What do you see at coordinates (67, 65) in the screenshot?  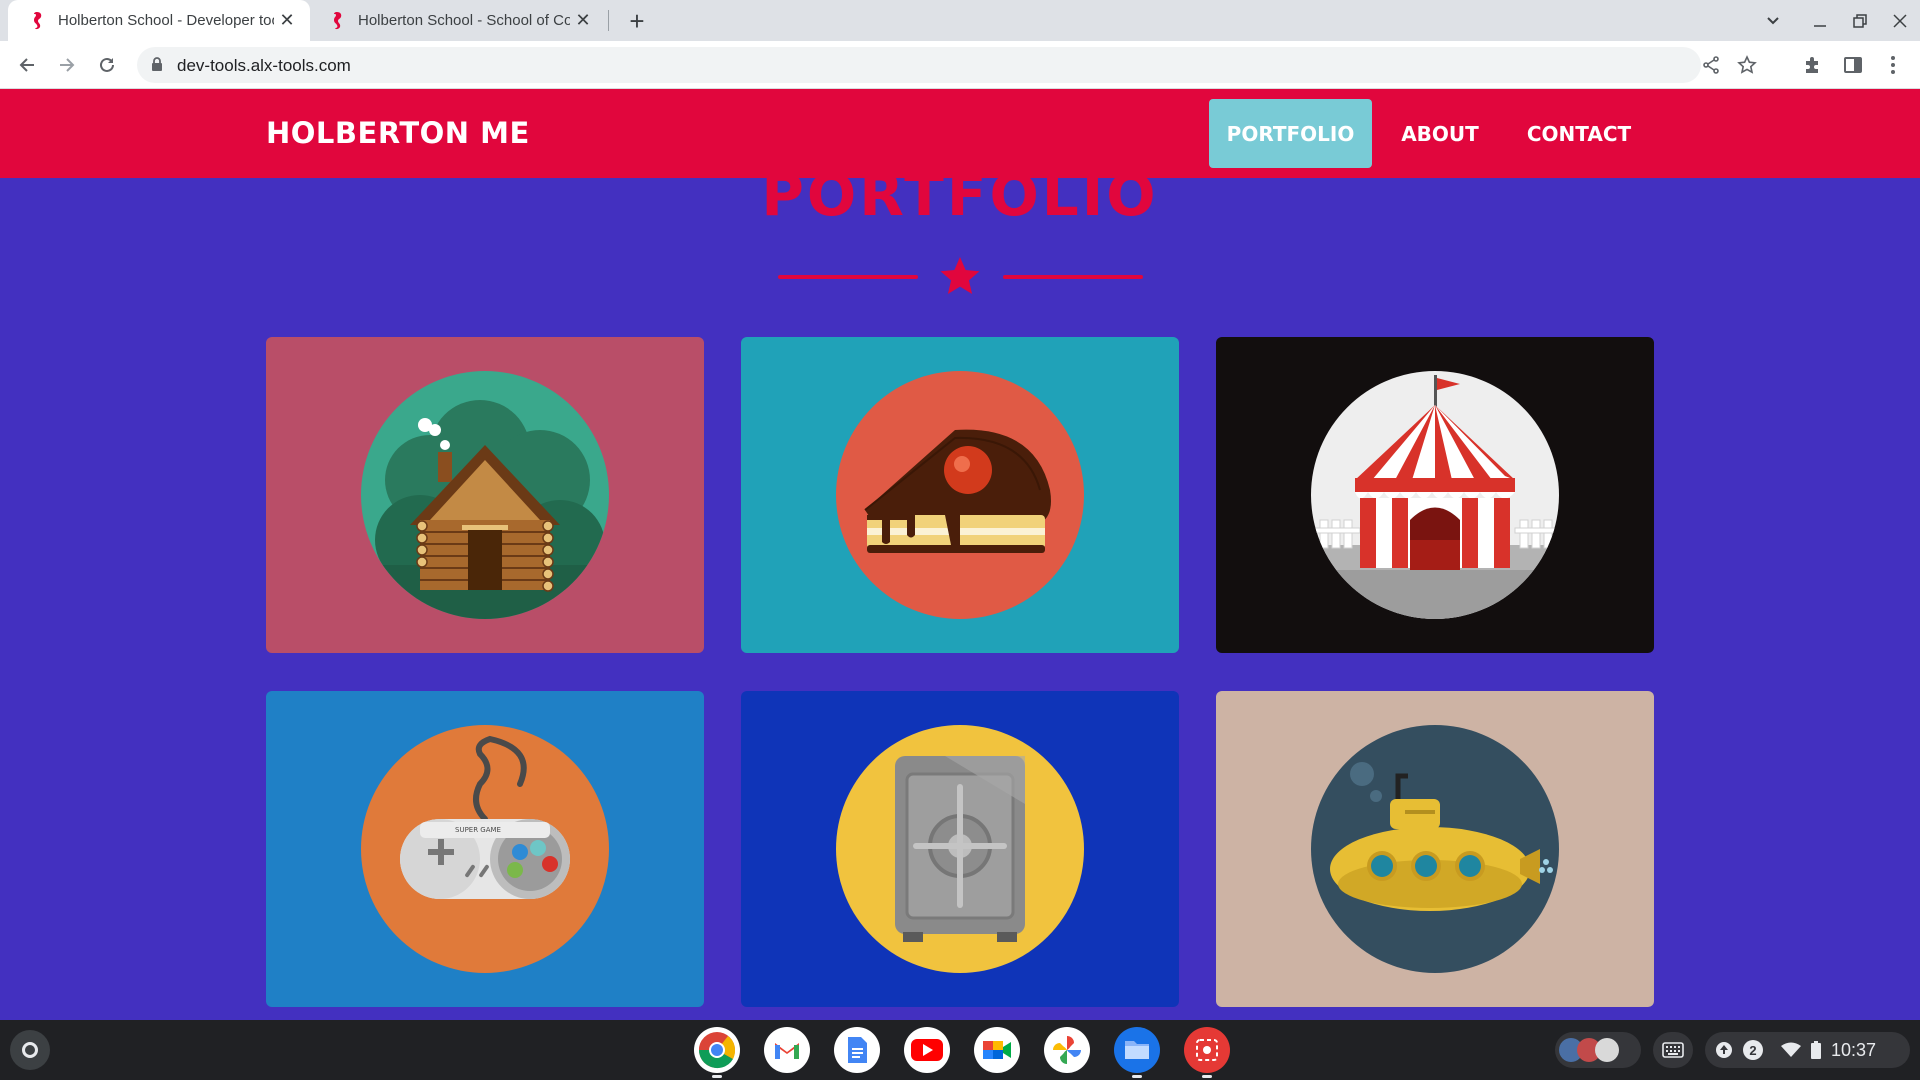 I see `forward-arrow-icon` at bounding box center [67, 65].